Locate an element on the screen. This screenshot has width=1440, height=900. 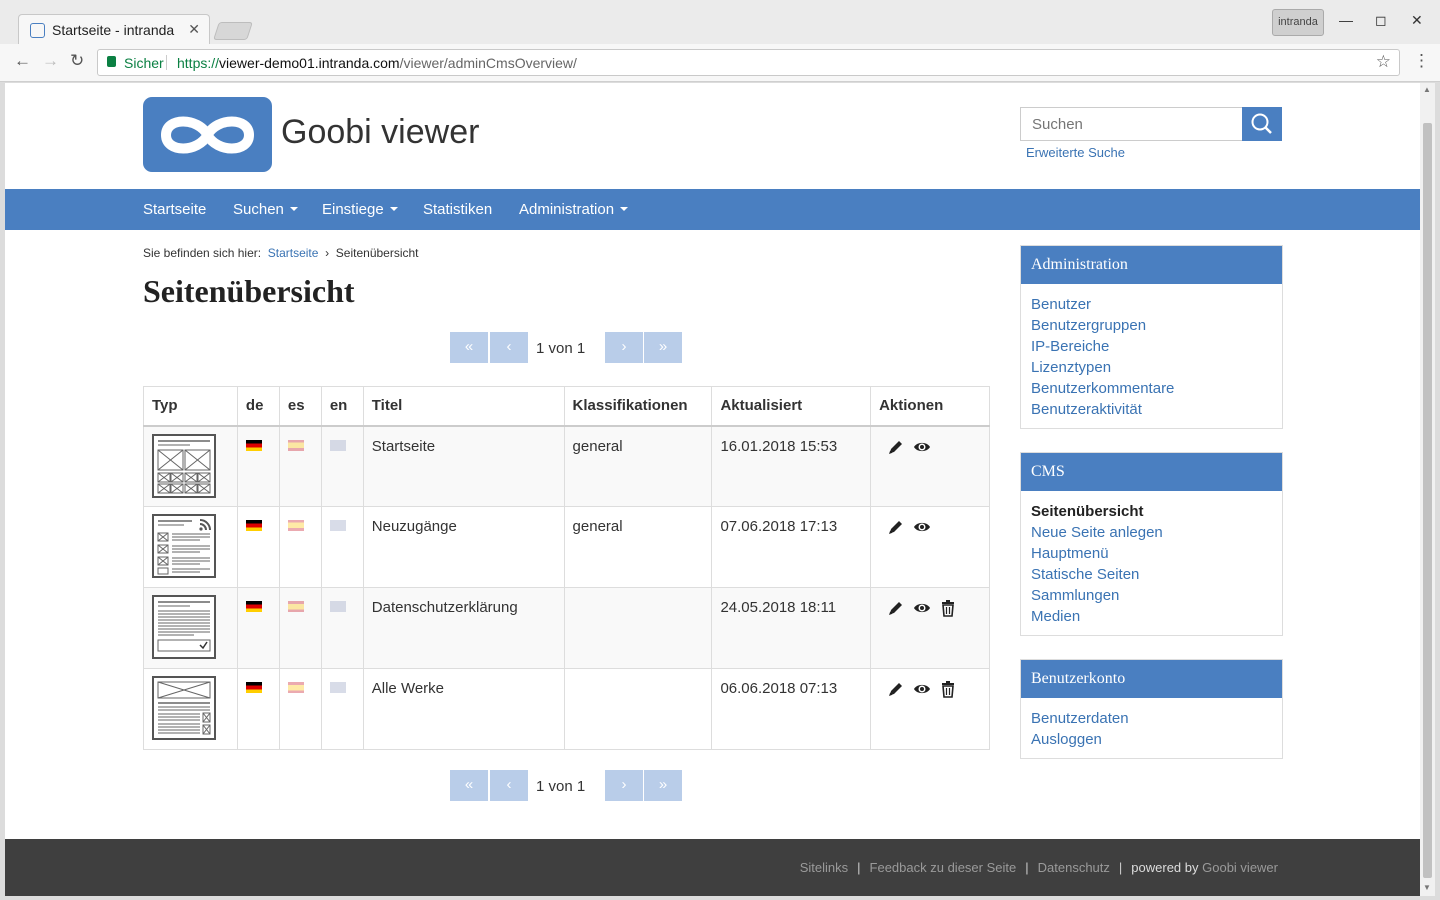
goobi-logo is located at coordinates (207, 134).